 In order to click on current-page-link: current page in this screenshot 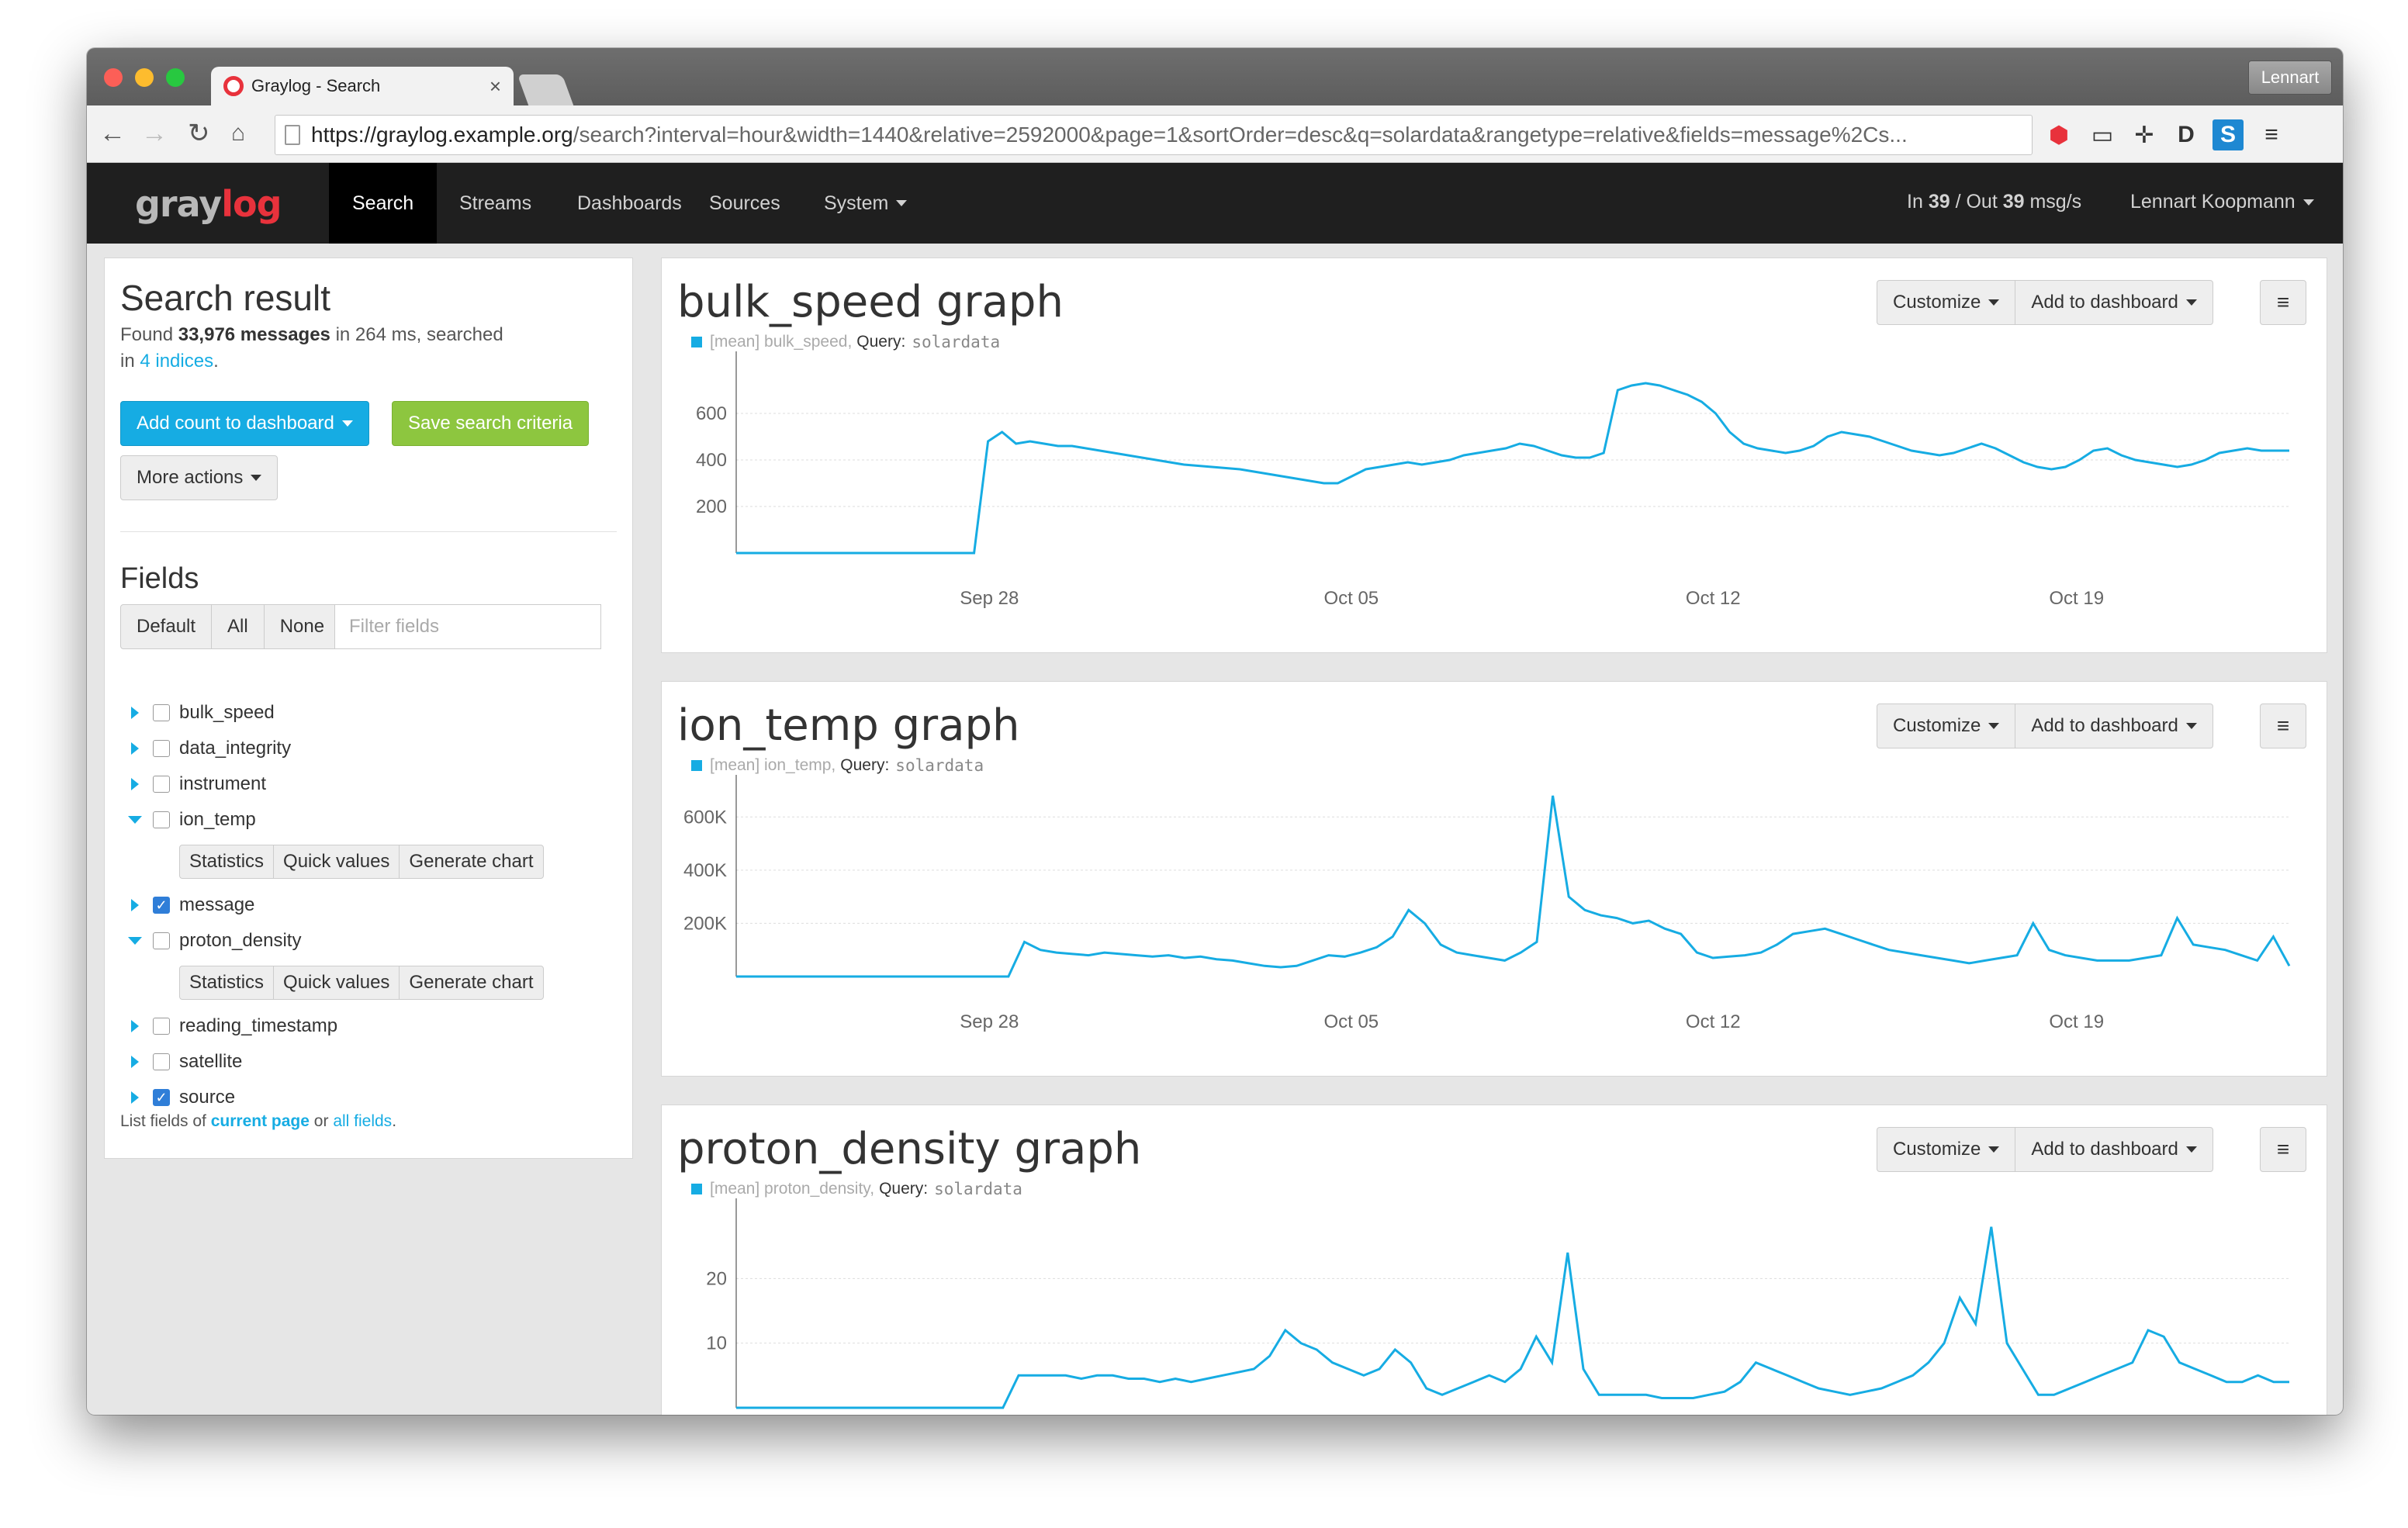, I will do `click(260, 1121)`.